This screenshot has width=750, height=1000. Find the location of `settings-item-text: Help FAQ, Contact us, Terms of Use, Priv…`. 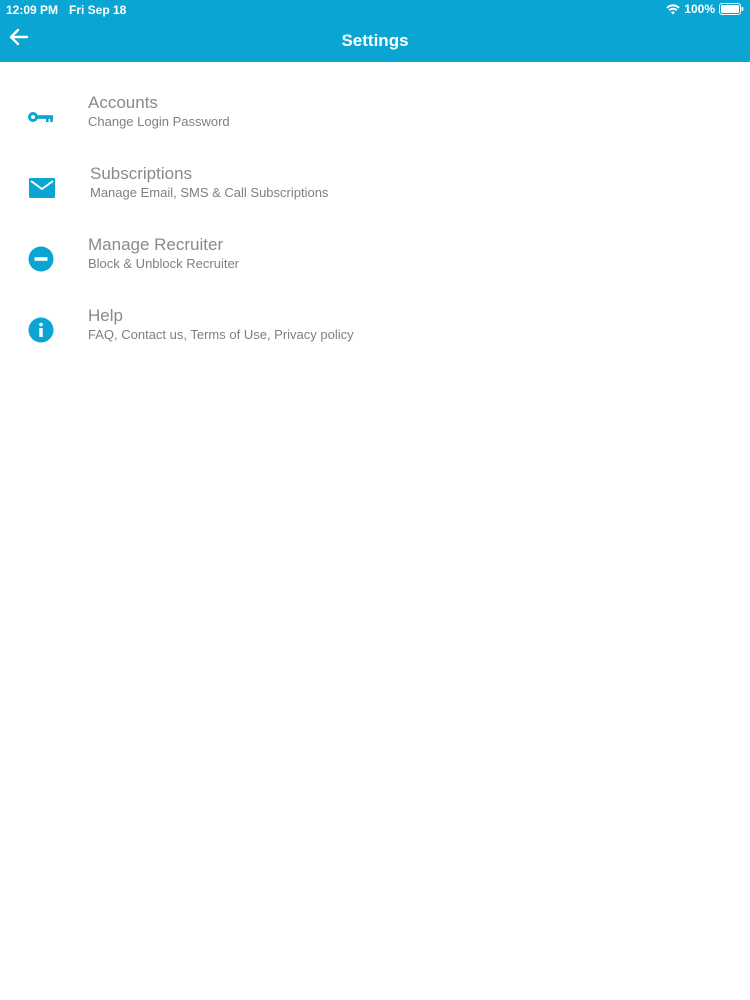

settings-item-text: Help FAQ, Contact us, Terms of Use, Priv… is located at coordinates (221, 325).